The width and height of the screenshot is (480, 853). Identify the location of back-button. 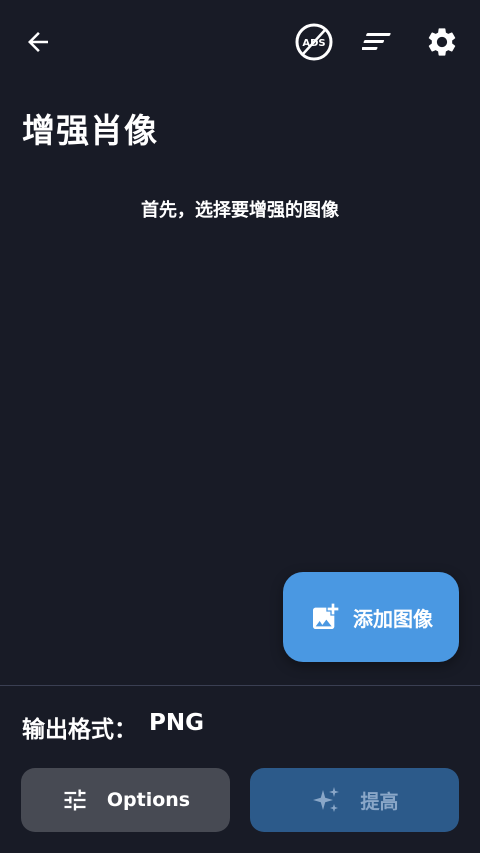
(38, 42).